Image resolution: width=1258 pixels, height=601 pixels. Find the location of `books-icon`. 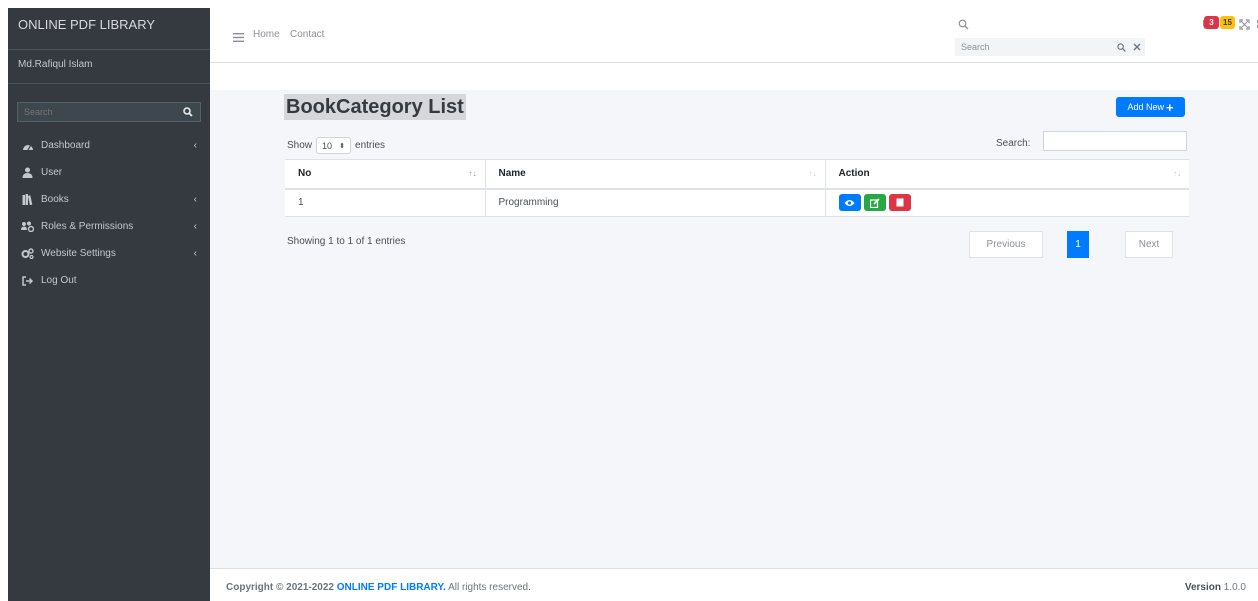

books-icon is located at coordinates (27, 199).